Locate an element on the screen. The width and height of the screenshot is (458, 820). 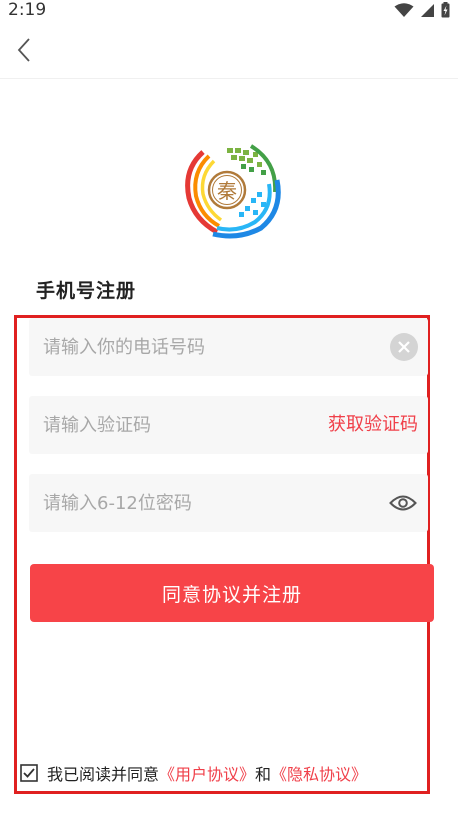
status-bar: 2:19 is located at coordinates (229, 11).